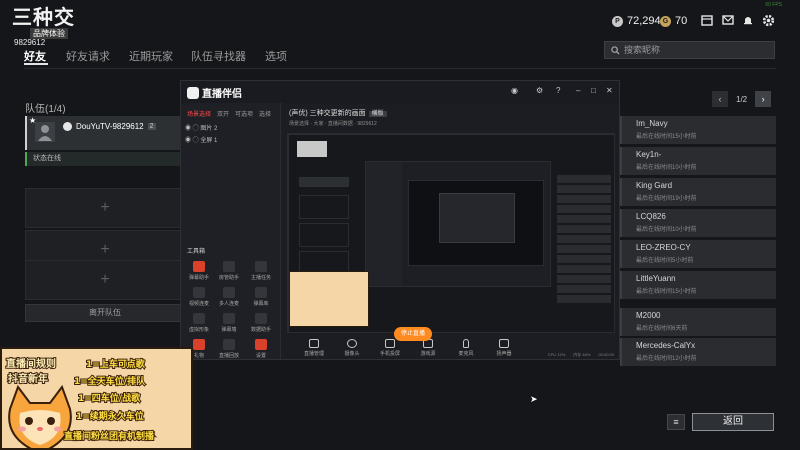 The width and height of the screenshot is (800, 450). Describe the element at coordinates (105, 133) in the screenshot. I see `party-member-card: ★ DouYuTV-9829612 2` at that location.